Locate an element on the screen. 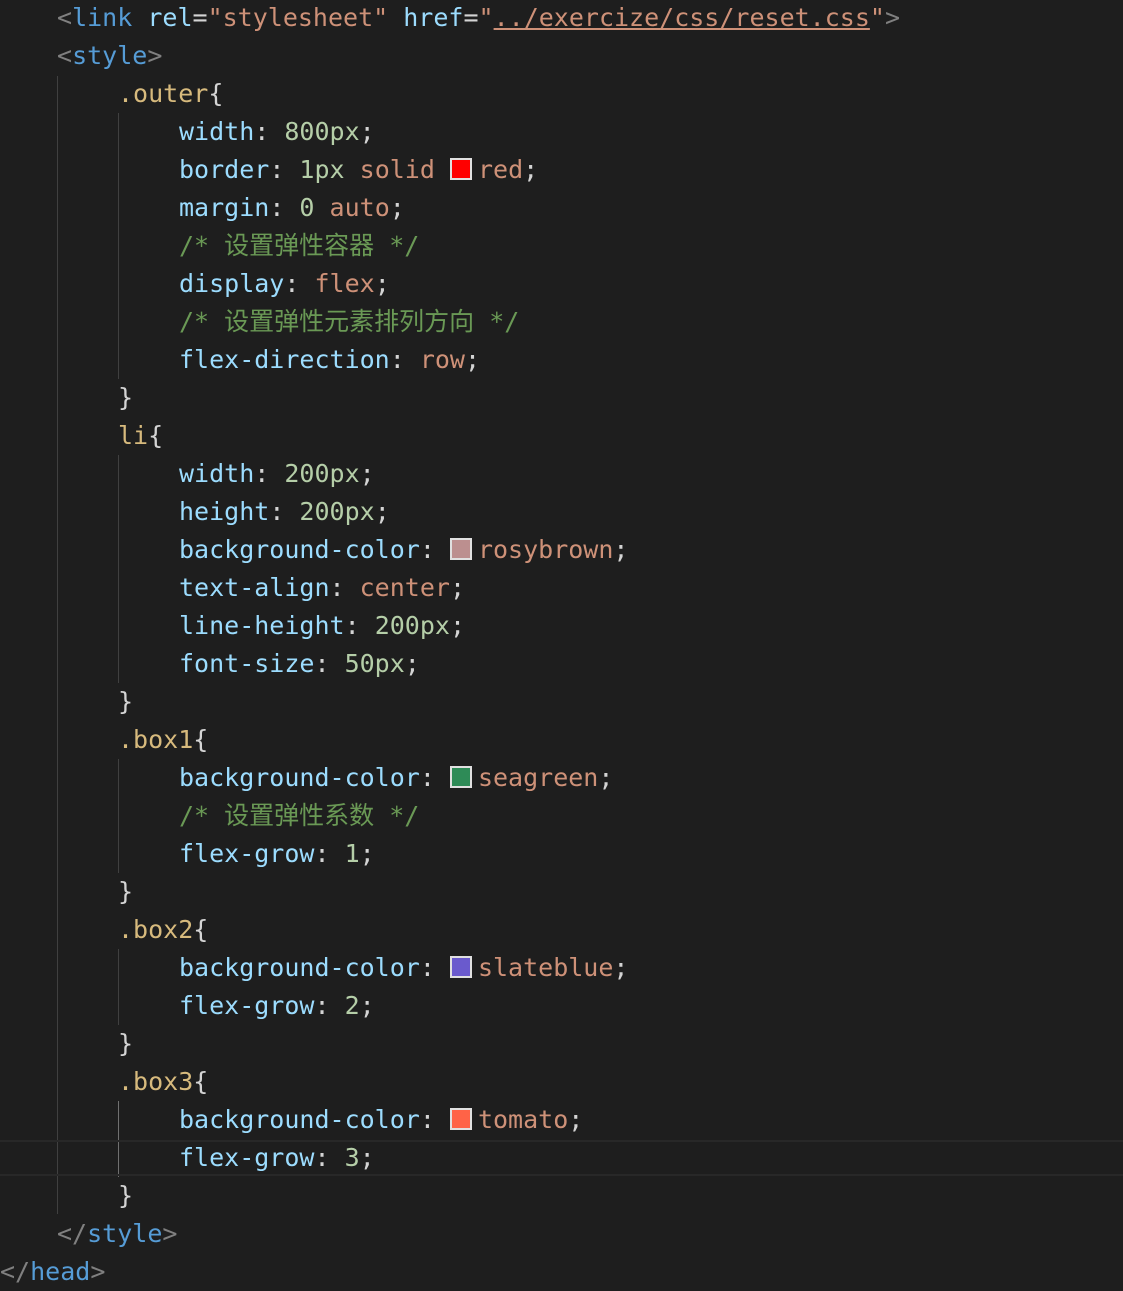 The image size is (1123, 1291). code-line: margin: 0 auto; is located at coordinates (561, 208).